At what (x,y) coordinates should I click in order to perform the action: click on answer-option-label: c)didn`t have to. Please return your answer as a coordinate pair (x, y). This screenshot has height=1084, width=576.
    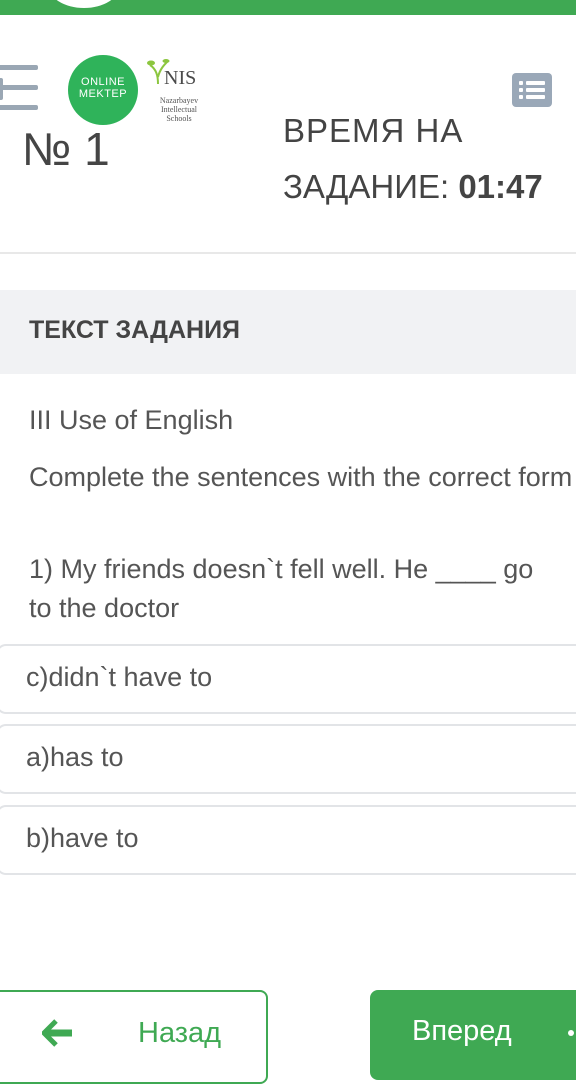
    Looking at the image, I should click on (119, 677).